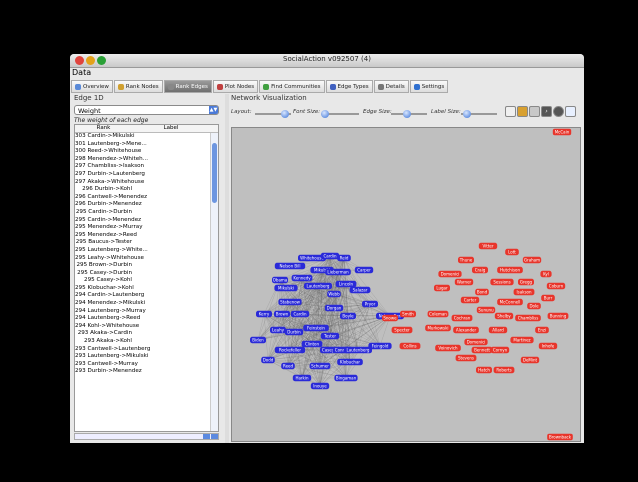 This screenshot has height=482, width=638. Describe the element at coordinates (429, 86) in the screenshot. I see `tab-settings: Settings` at that location.